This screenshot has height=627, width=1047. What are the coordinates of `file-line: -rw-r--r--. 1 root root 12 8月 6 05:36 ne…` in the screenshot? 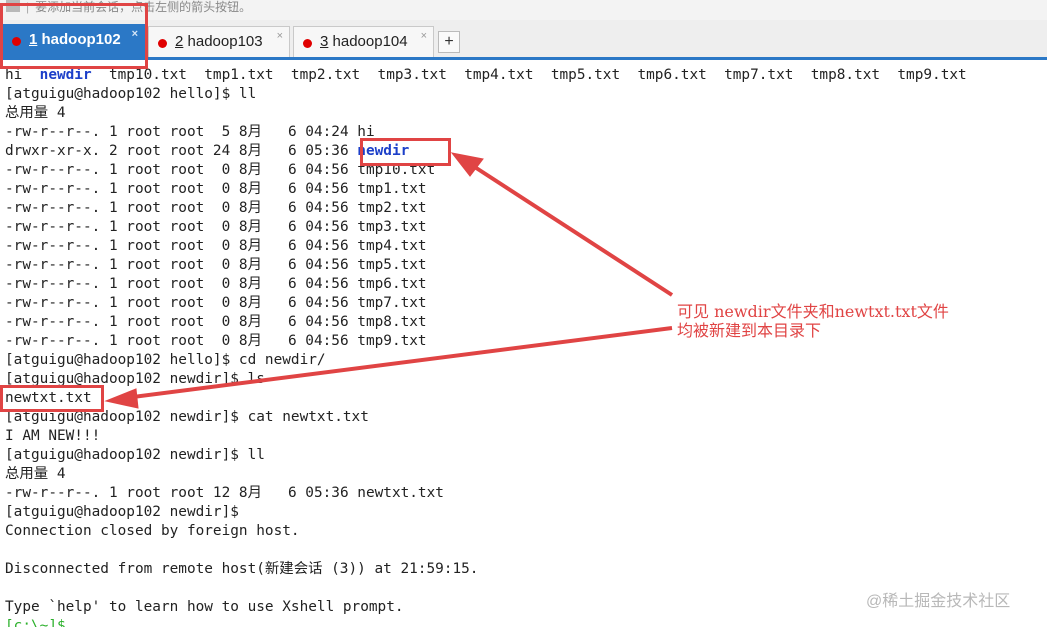 It's located at (224, 493).